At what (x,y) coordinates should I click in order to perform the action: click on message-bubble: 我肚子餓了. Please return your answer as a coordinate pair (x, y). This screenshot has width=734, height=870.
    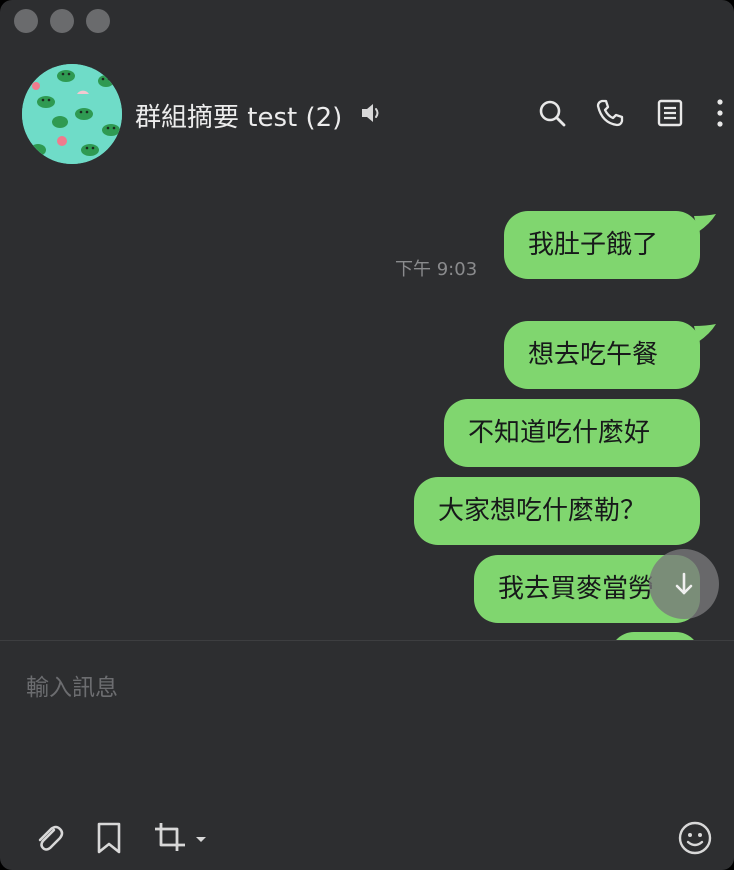
    Looking at the image, I should click on (602, 245).